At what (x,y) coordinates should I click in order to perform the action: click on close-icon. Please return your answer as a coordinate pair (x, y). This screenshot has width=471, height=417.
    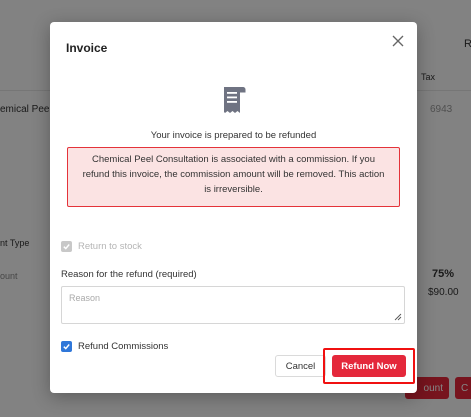
    Looking at the image, I should click on (398, 41).